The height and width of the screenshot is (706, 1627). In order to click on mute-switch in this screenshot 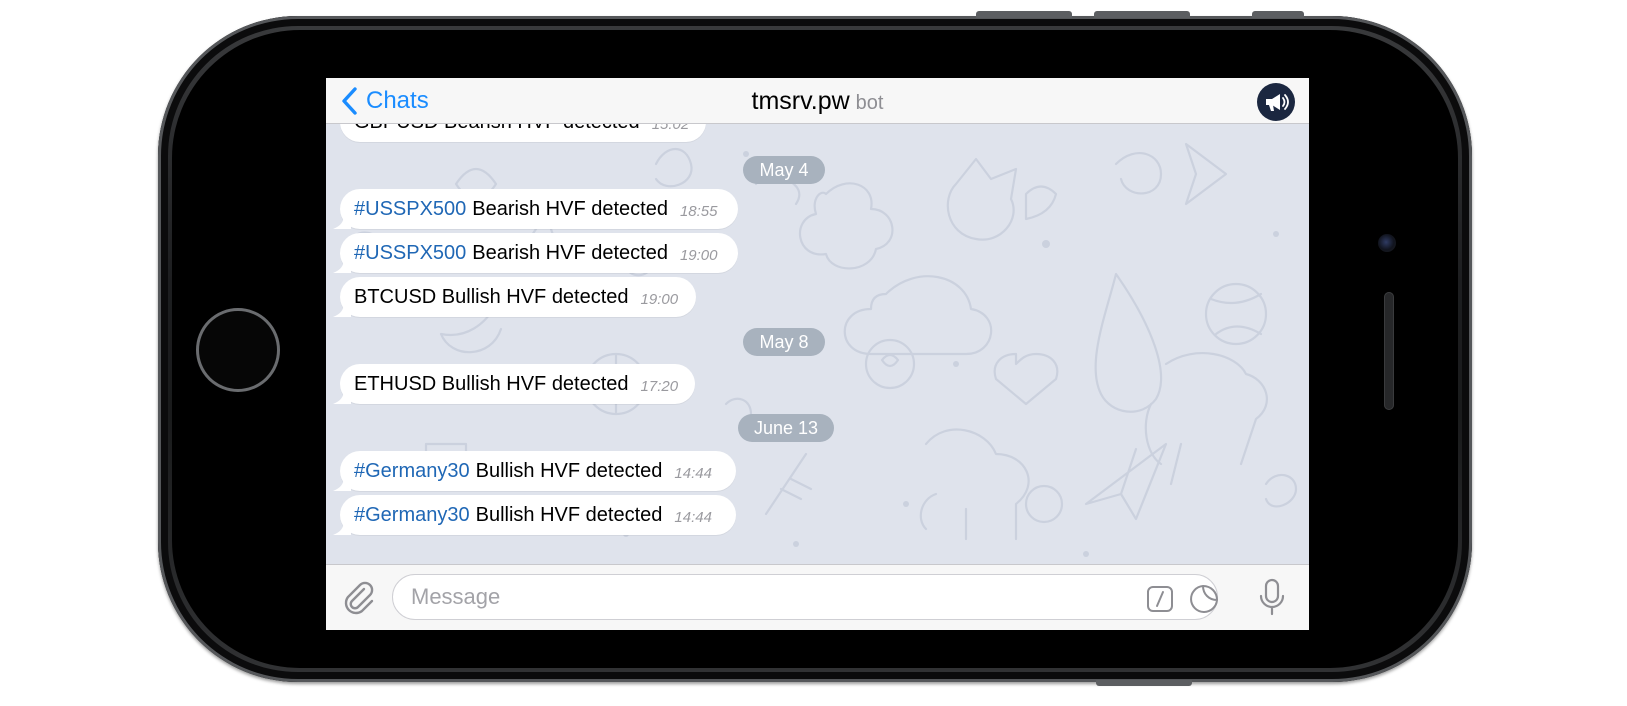, I will do `click(1278, 14)`.